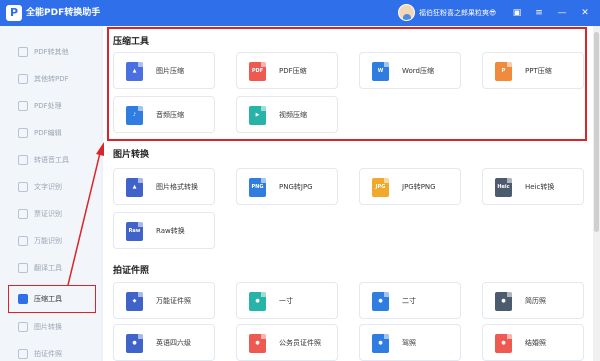 Image resolution: width=600 pixels, height=361 pixels. What do you see at coordinates (257, 301) in the screenshot?
I see `one-inch-icon: ●` at bounding box center [257, 301].